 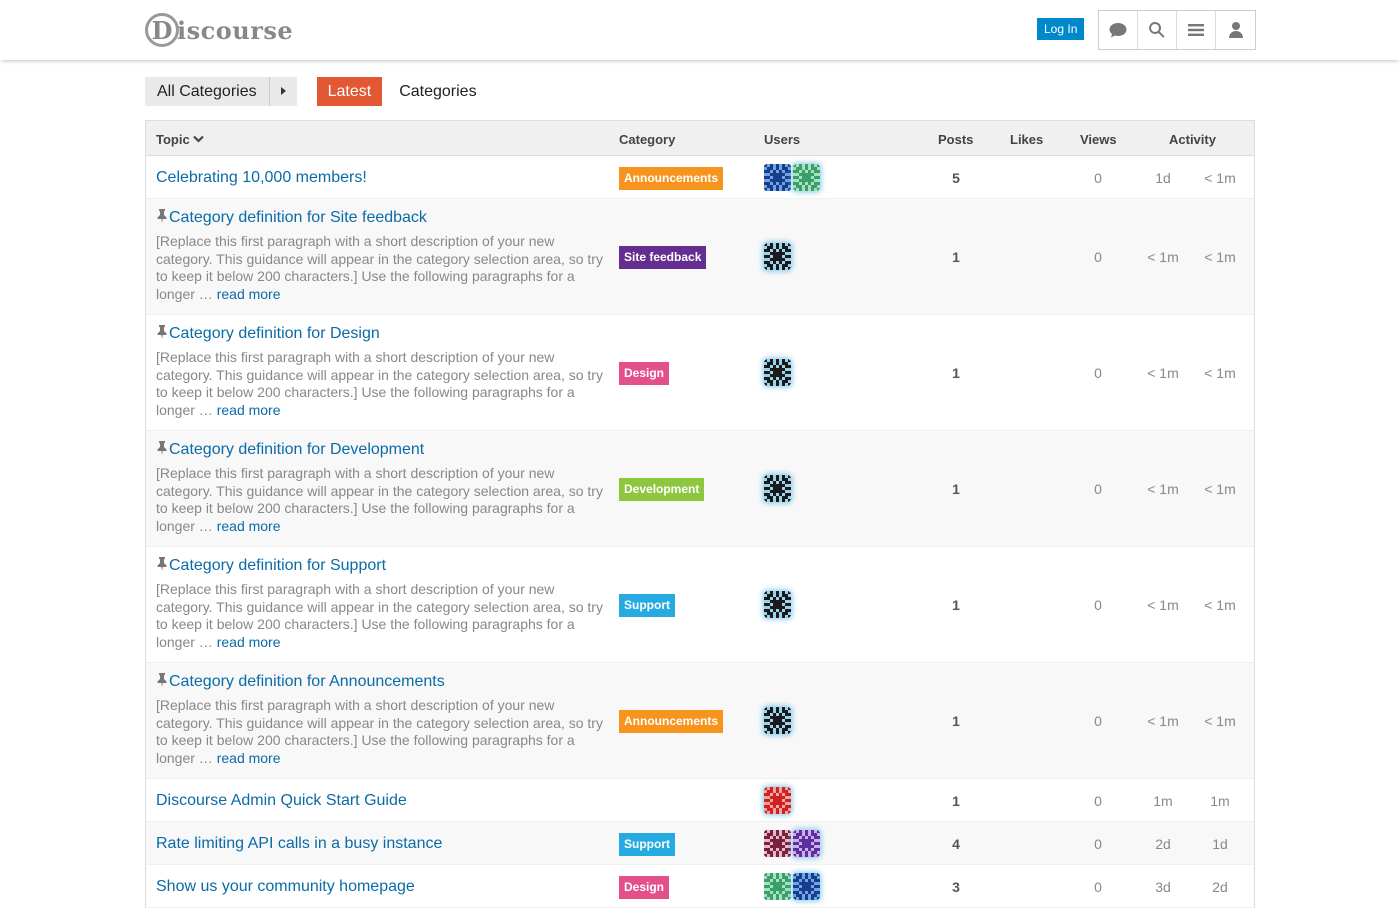 I want to click on activity-last: 1m, so click(x=1220, y=801).